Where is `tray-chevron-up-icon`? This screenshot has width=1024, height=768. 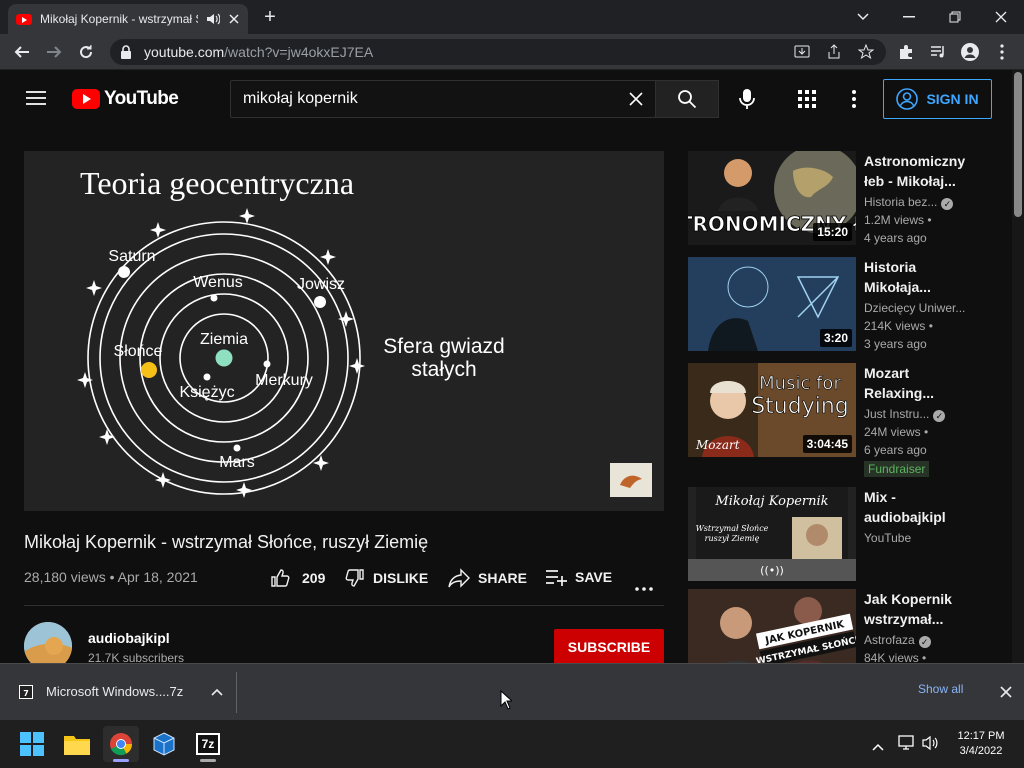
tray-chevron-up-icon is located at coordinates (878, 747).